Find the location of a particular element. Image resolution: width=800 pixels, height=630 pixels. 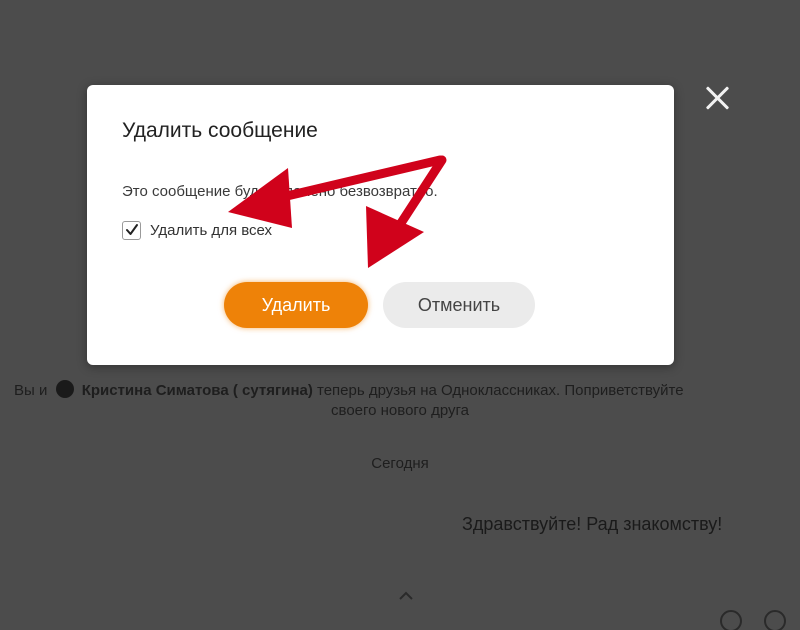

checkbox-label: Удалить для всех is located at coordinates (211, 230).